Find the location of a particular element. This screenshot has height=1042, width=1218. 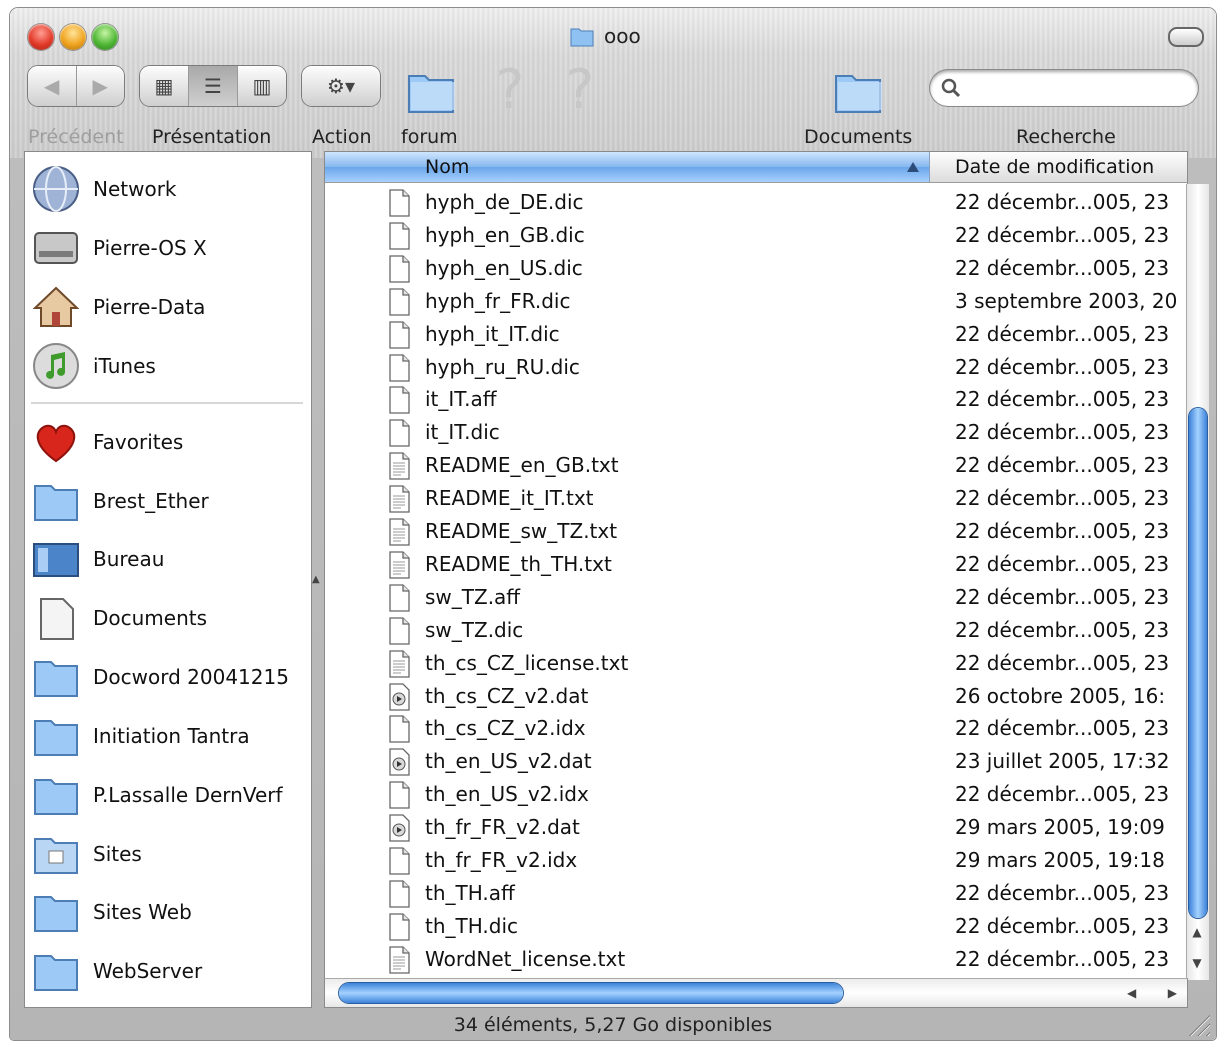

sidebar-item-itunes: iTunes is located at coordinates (168, 366).